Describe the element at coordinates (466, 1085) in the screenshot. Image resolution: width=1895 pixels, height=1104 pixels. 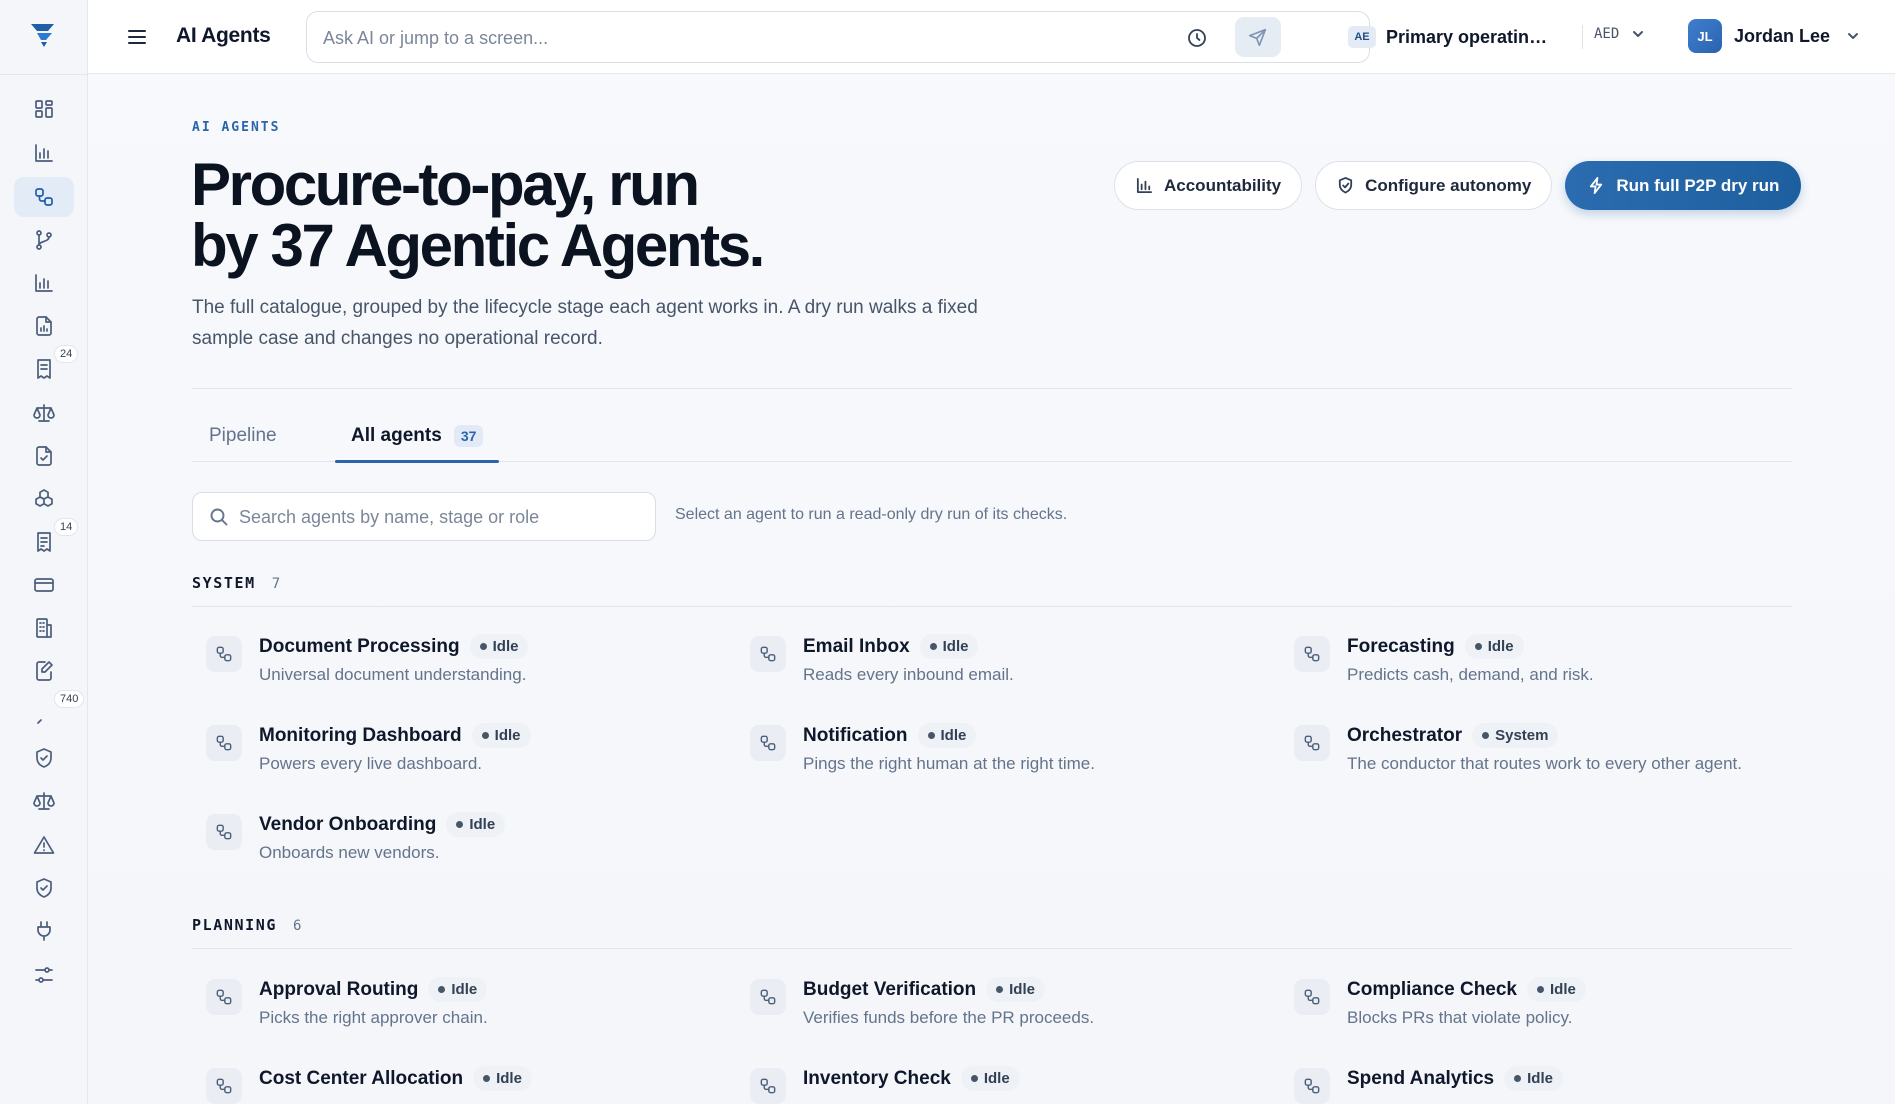
I see `agent-card: Cost Center Allocation Idle` at that location.